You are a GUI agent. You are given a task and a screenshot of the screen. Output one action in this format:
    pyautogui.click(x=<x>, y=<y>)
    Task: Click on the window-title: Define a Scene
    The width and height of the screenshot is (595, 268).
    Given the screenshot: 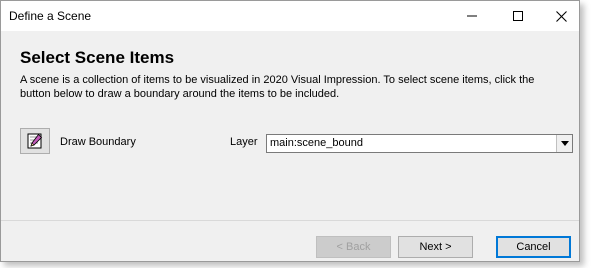 What is the action you would take?
    pyautogui.click(x=50, y=16)
    